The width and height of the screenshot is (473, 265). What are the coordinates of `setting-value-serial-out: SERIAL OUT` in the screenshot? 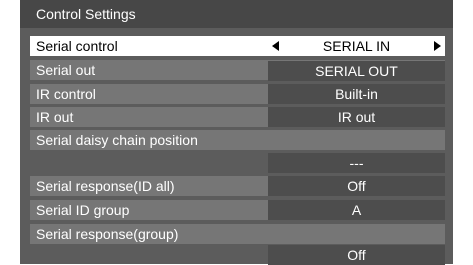 It's located at (356, 71).